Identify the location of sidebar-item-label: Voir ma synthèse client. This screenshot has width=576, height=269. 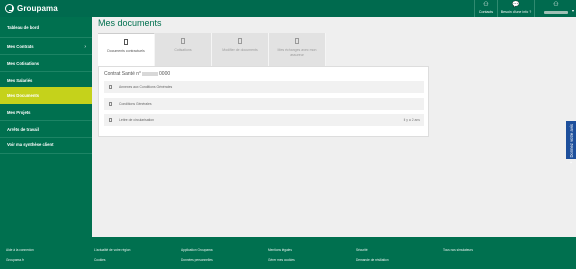
(30, 144).